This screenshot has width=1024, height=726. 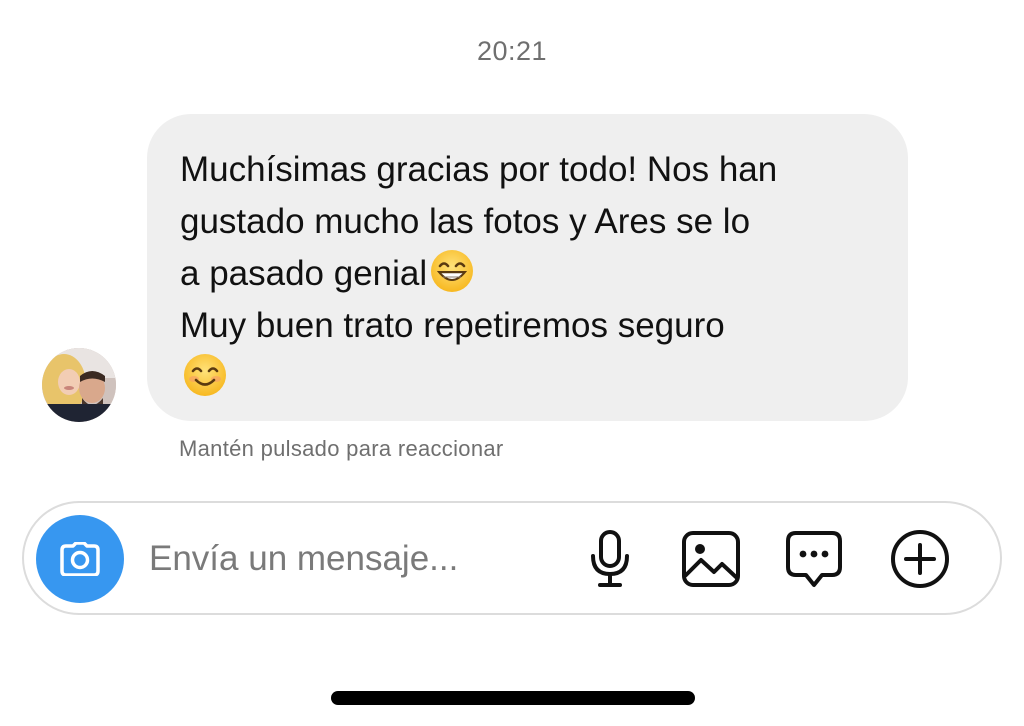 I want to click on avatar, so click(x=79, y=385).